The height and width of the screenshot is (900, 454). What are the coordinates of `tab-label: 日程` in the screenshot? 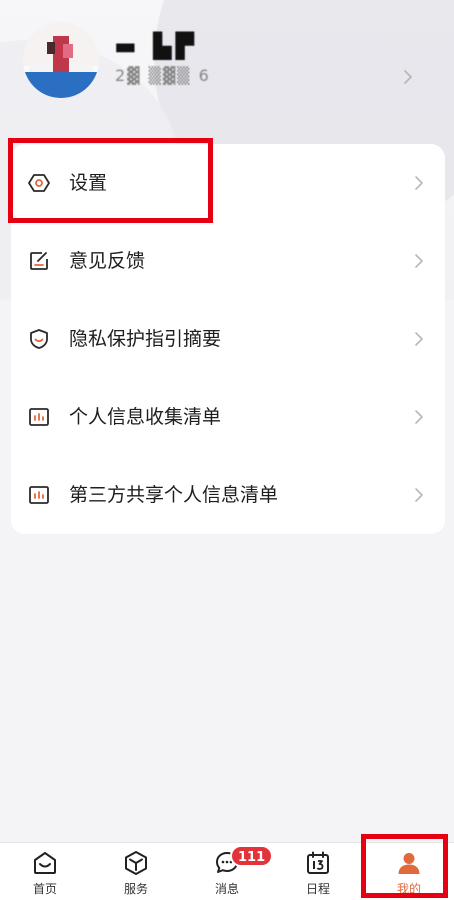 It's located at (317, 889).